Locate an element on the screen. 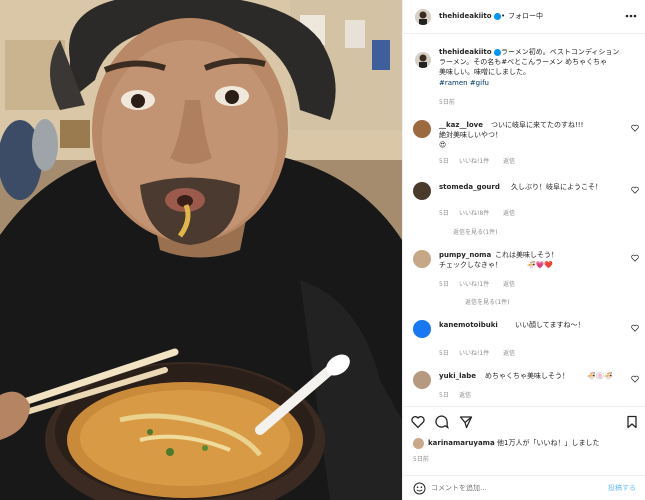 Image resolution: width=645 pixels, height=500 pixels. smiley-icon is located at coordinates (419, 488).